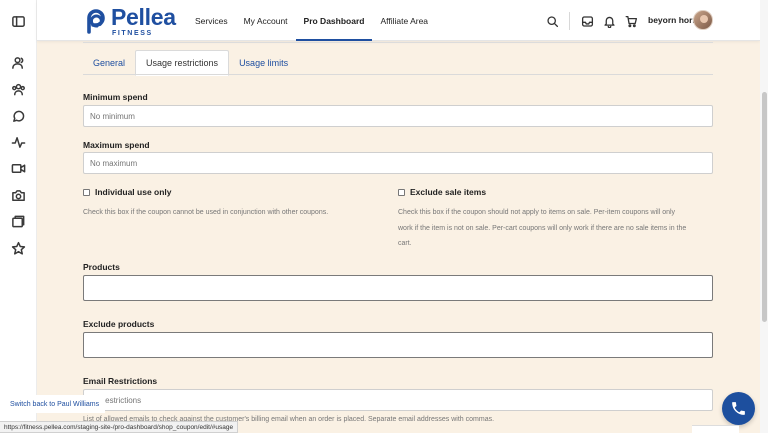 This screenshot has height=433, width=768. I want to click on header-icons, so click(591, 21).